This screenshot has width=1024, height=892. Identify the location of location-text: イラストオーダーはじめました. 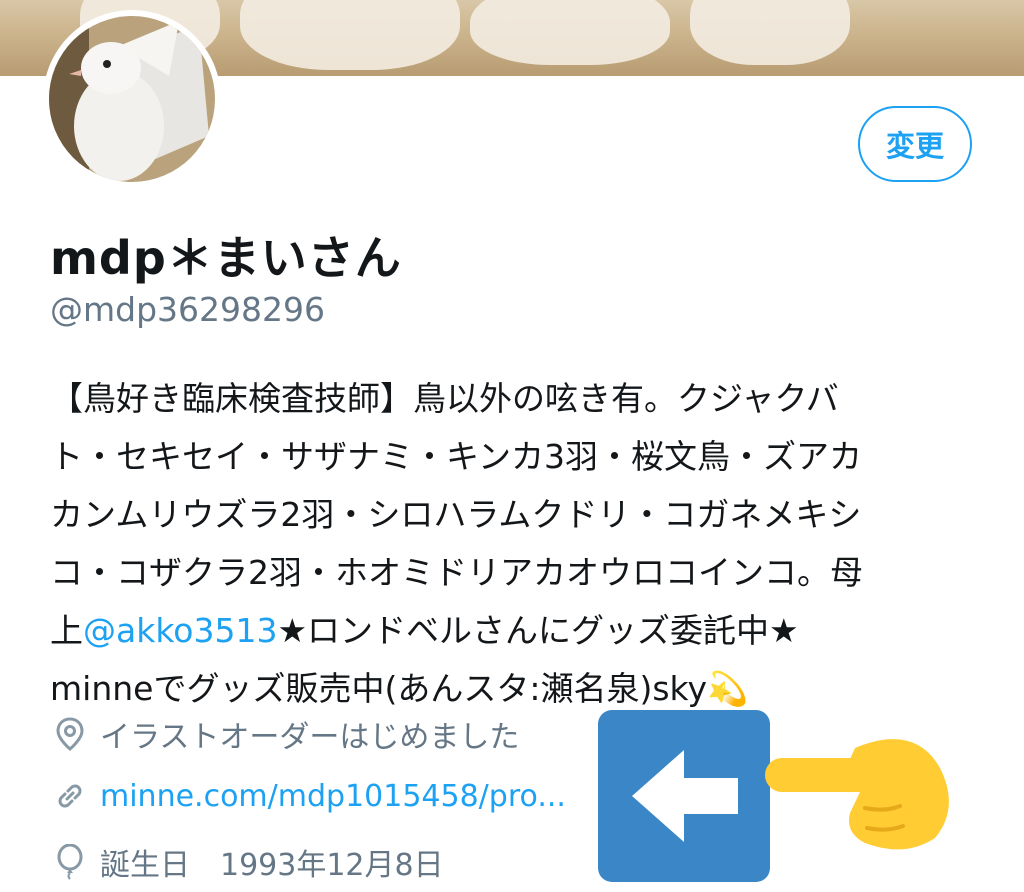
(310, 737).